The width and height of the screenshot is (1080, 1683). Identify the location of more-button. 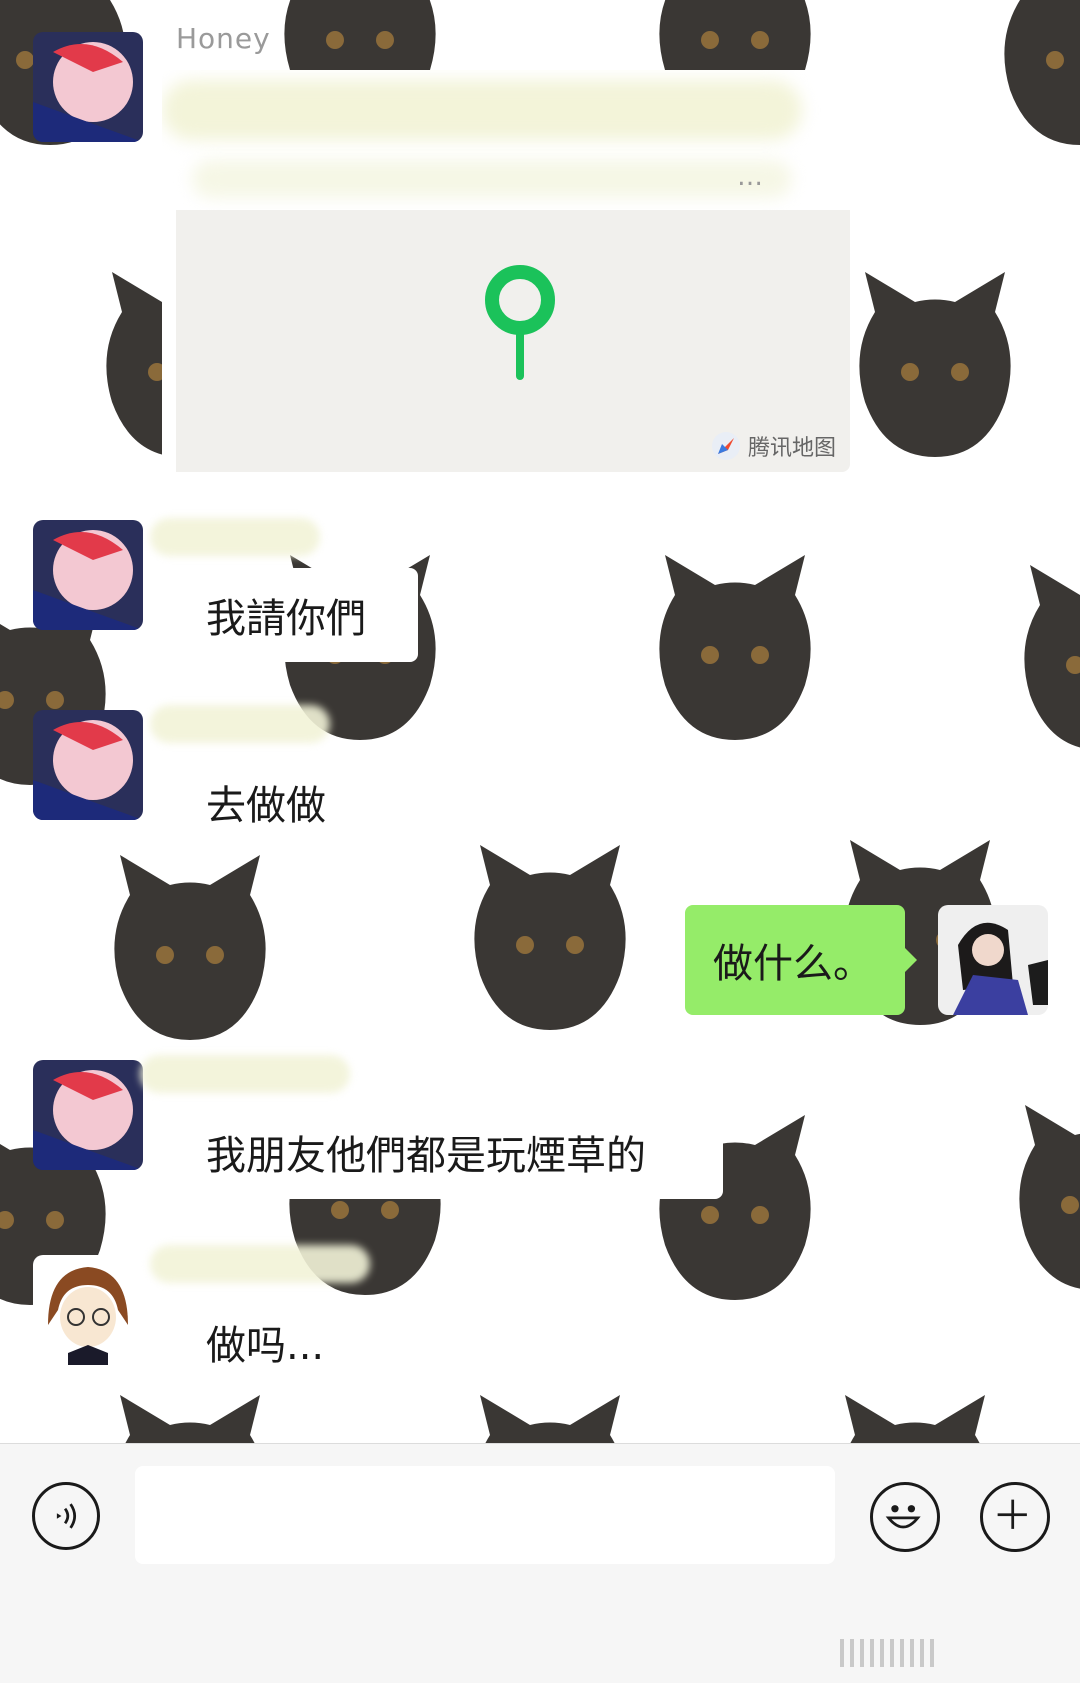
(1015, 1517).